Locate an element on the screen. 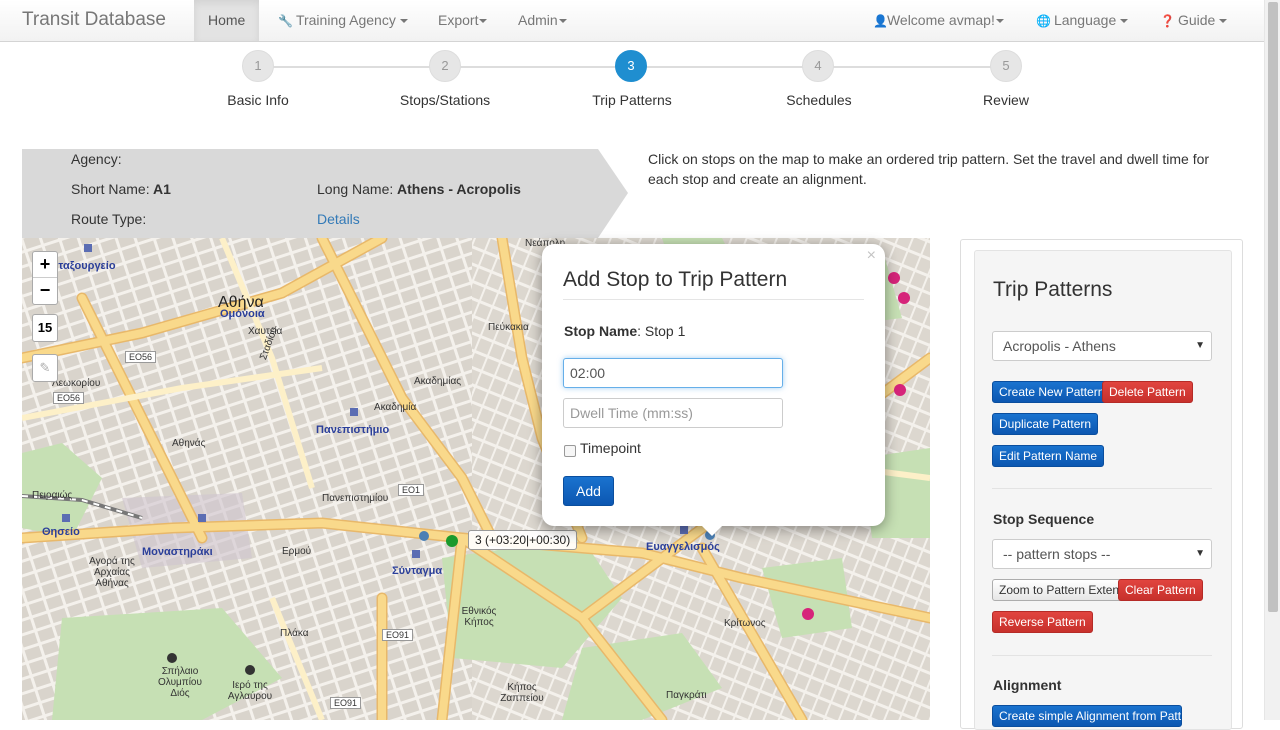 The height and width of the screenshot is (730, 1280). edit-icon: ✎ is located at coordinates (45, 368).